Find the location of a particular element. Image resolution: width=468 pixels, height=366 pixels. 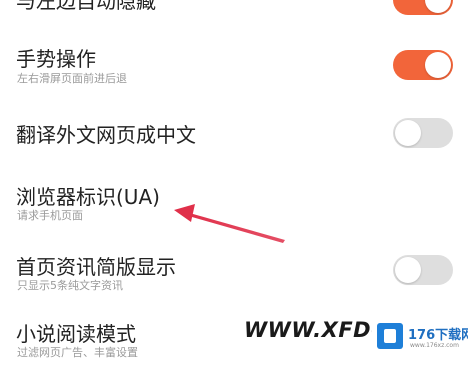

annotation-arrow-icon is located at coordinates (229, 223).